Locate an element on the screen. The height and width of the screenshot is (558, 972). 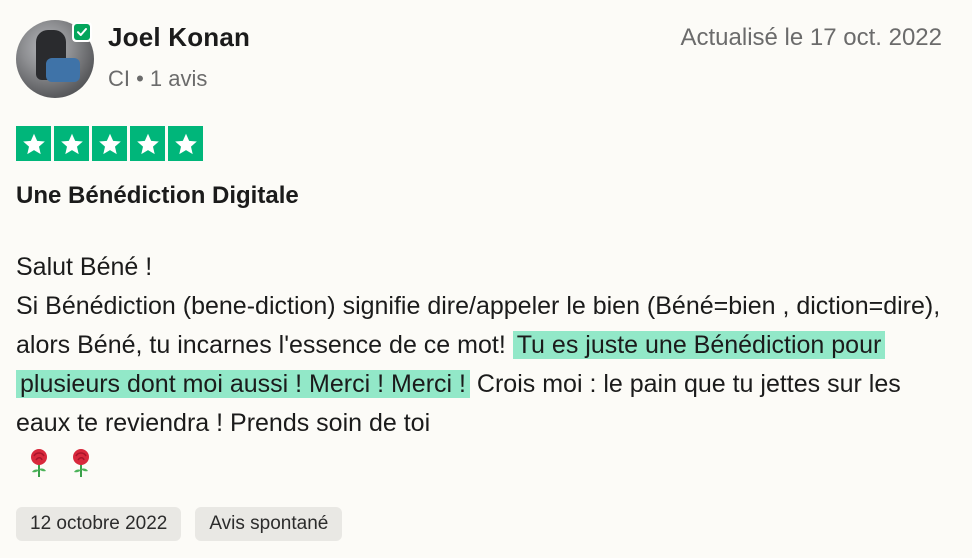
star-rating is located at coordinates (109, 143).